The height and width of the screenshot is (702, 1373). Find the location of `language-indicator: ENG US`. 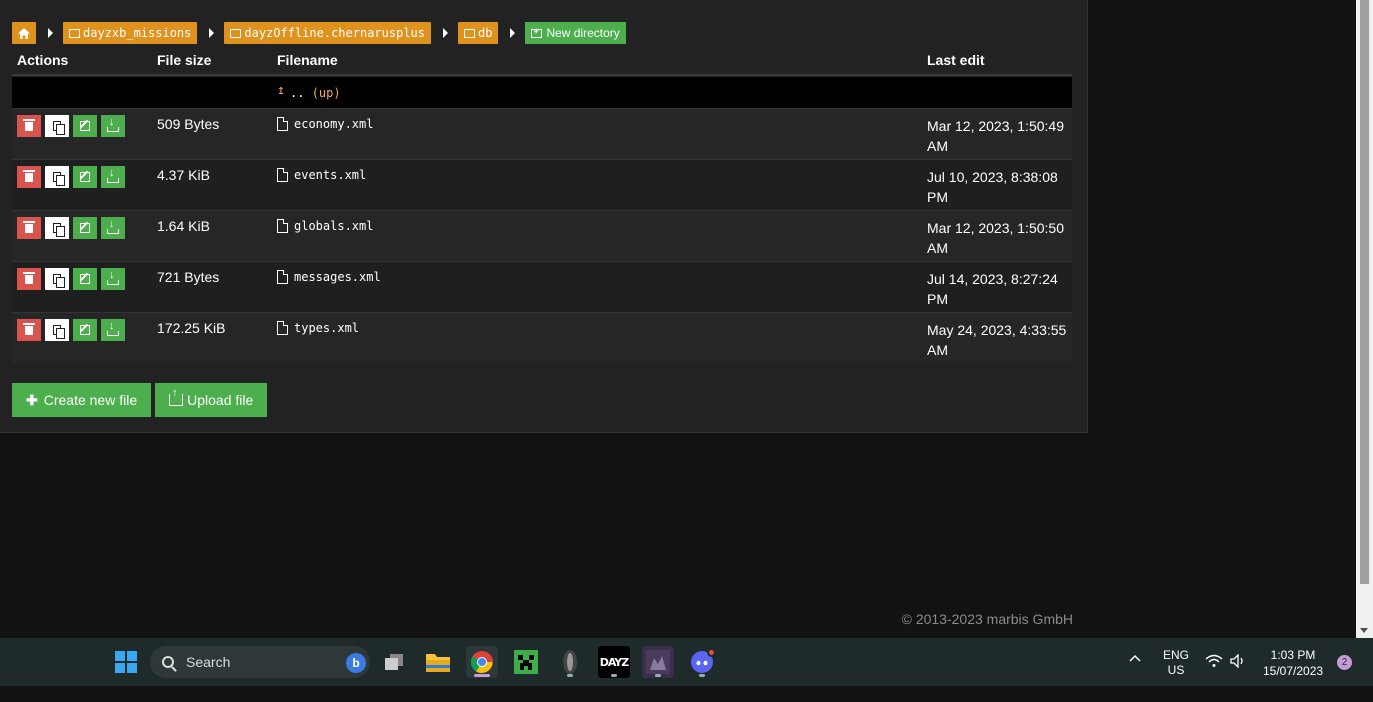

language-indicator: ENG US is located at coordinates (1176, 672).